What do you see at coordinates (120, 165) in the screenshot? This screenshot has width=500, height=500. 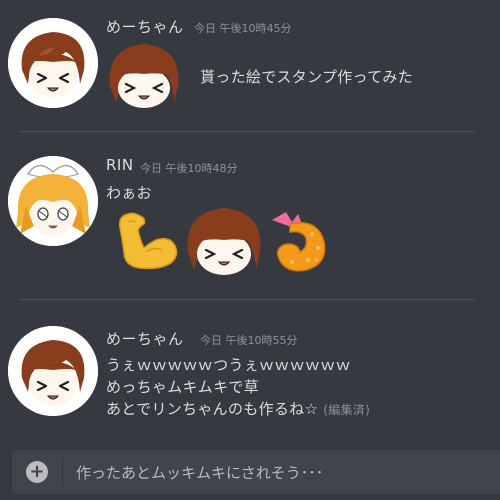 I see `username: RIN` at bounding box center [120, 165].